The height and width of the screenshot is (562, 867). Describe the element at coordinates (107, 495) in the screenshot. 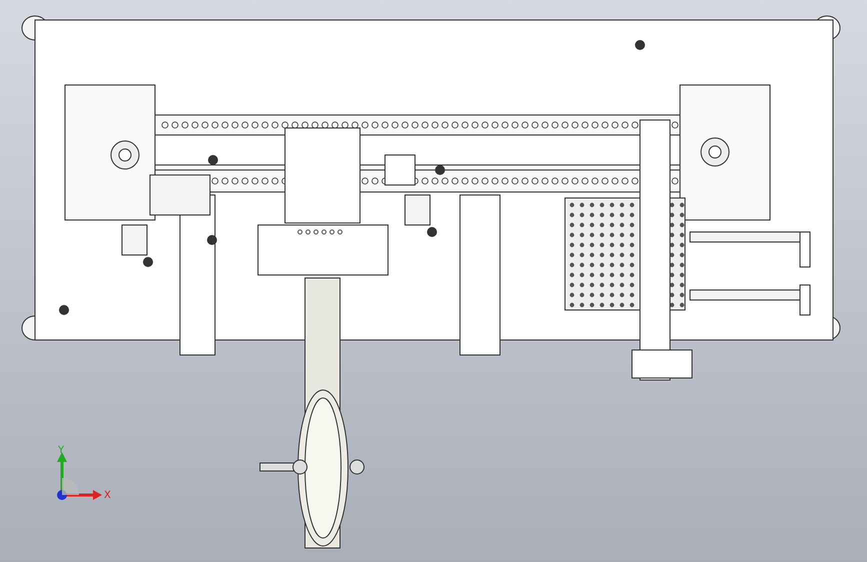

I see `x-axis-label: X` at that location.